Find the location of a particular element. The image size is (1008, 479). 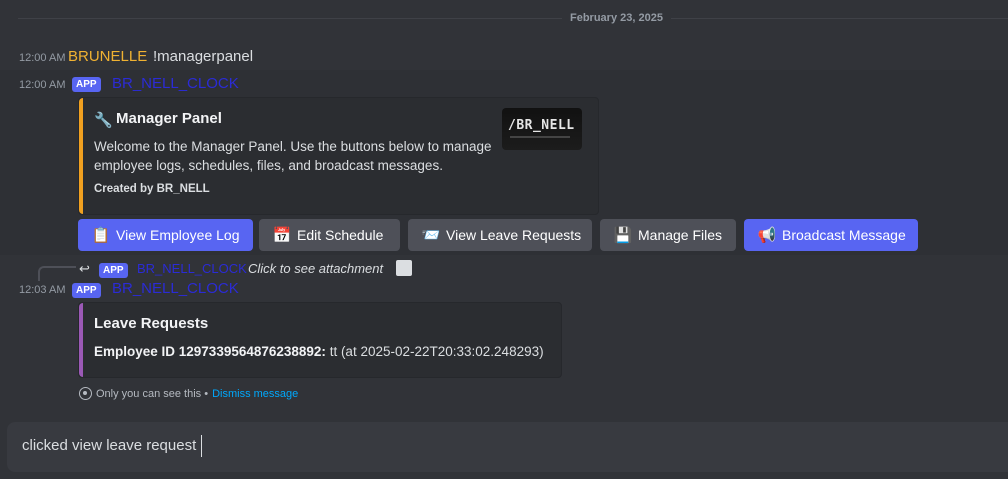

dismiss-message-link: Dismiss message is located at coordinates (255, 394).